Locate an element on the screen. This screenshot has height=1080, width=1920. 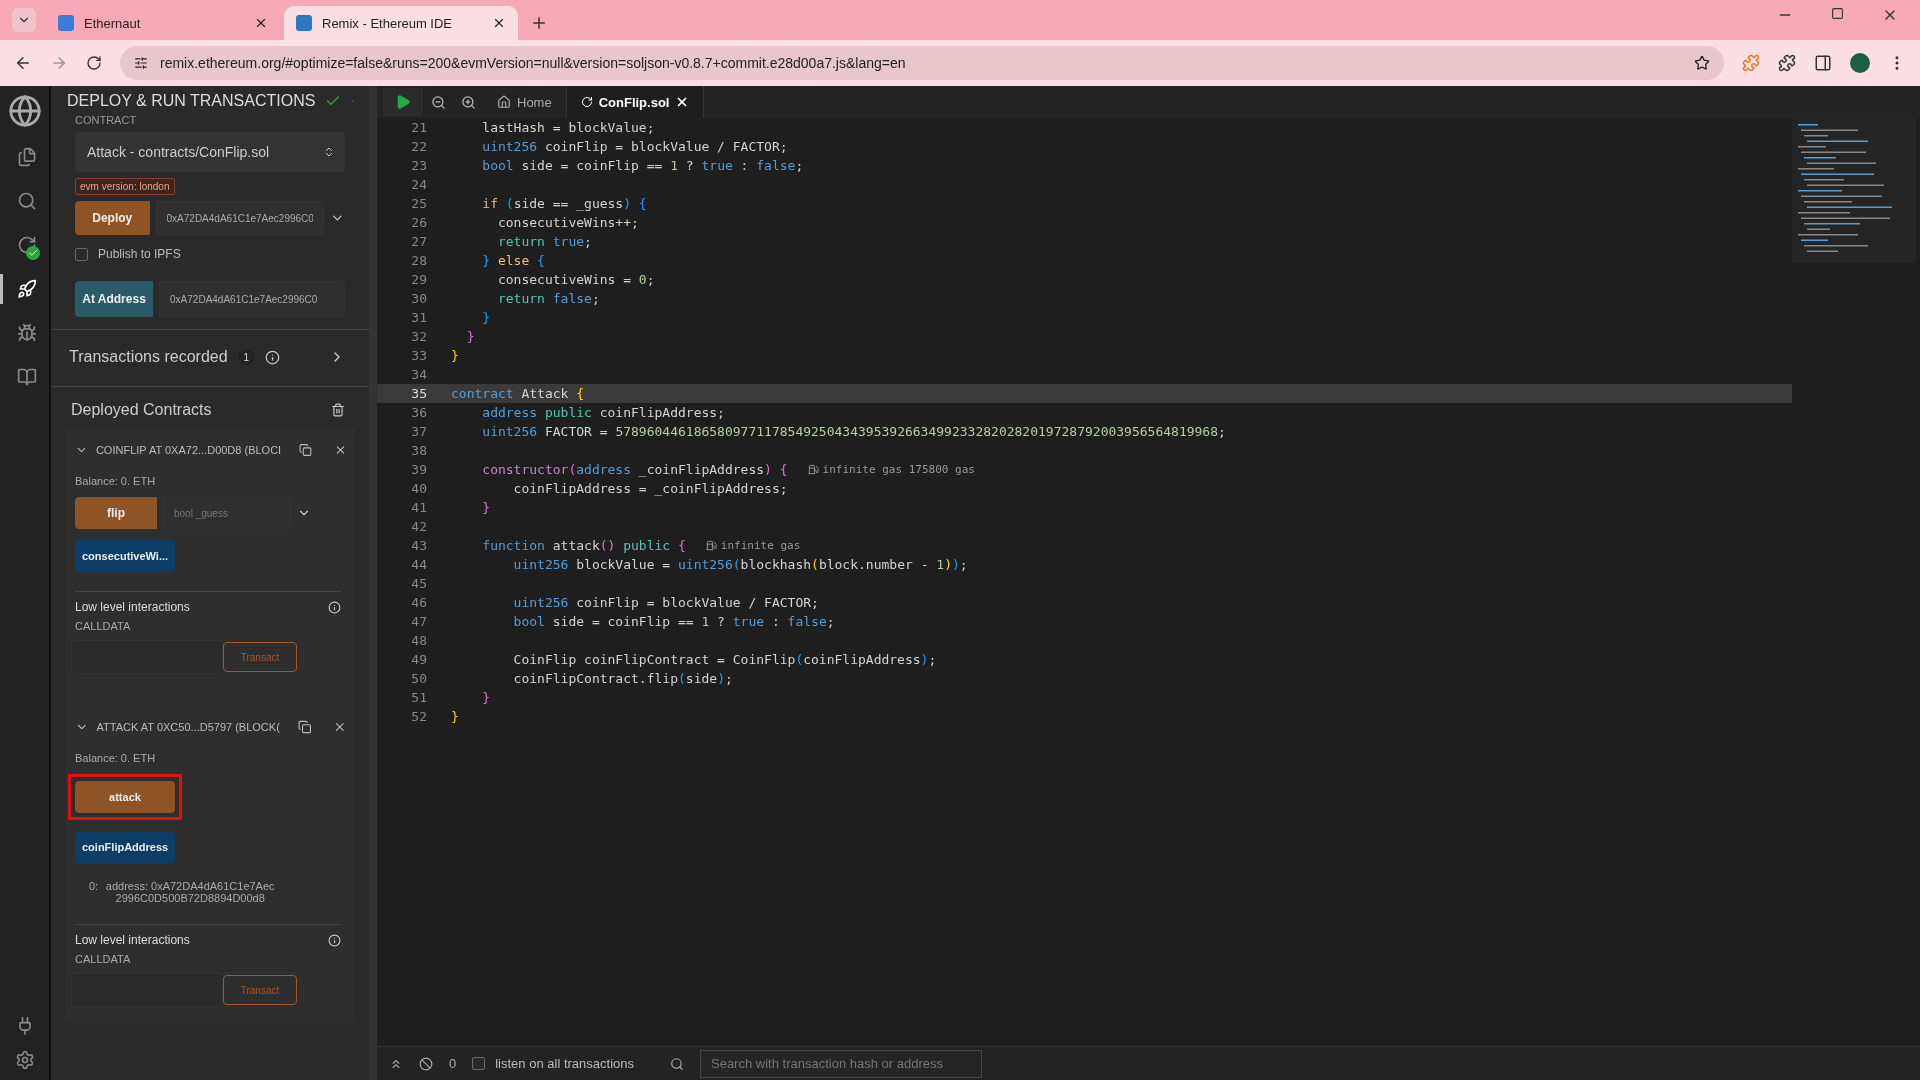
line-number: 37 is located at coordinates (418, 431).